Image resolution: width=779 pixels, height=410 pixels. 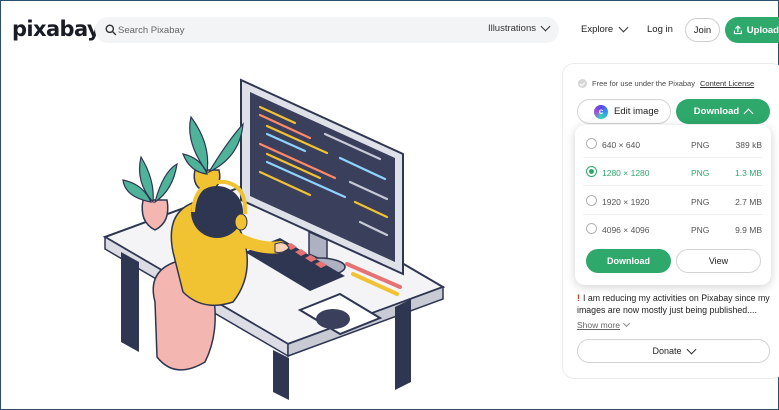 What do you see at coordinates (702, 30) in the screenshot?
I see `join-button: Join` at bounding box center [702, 30].